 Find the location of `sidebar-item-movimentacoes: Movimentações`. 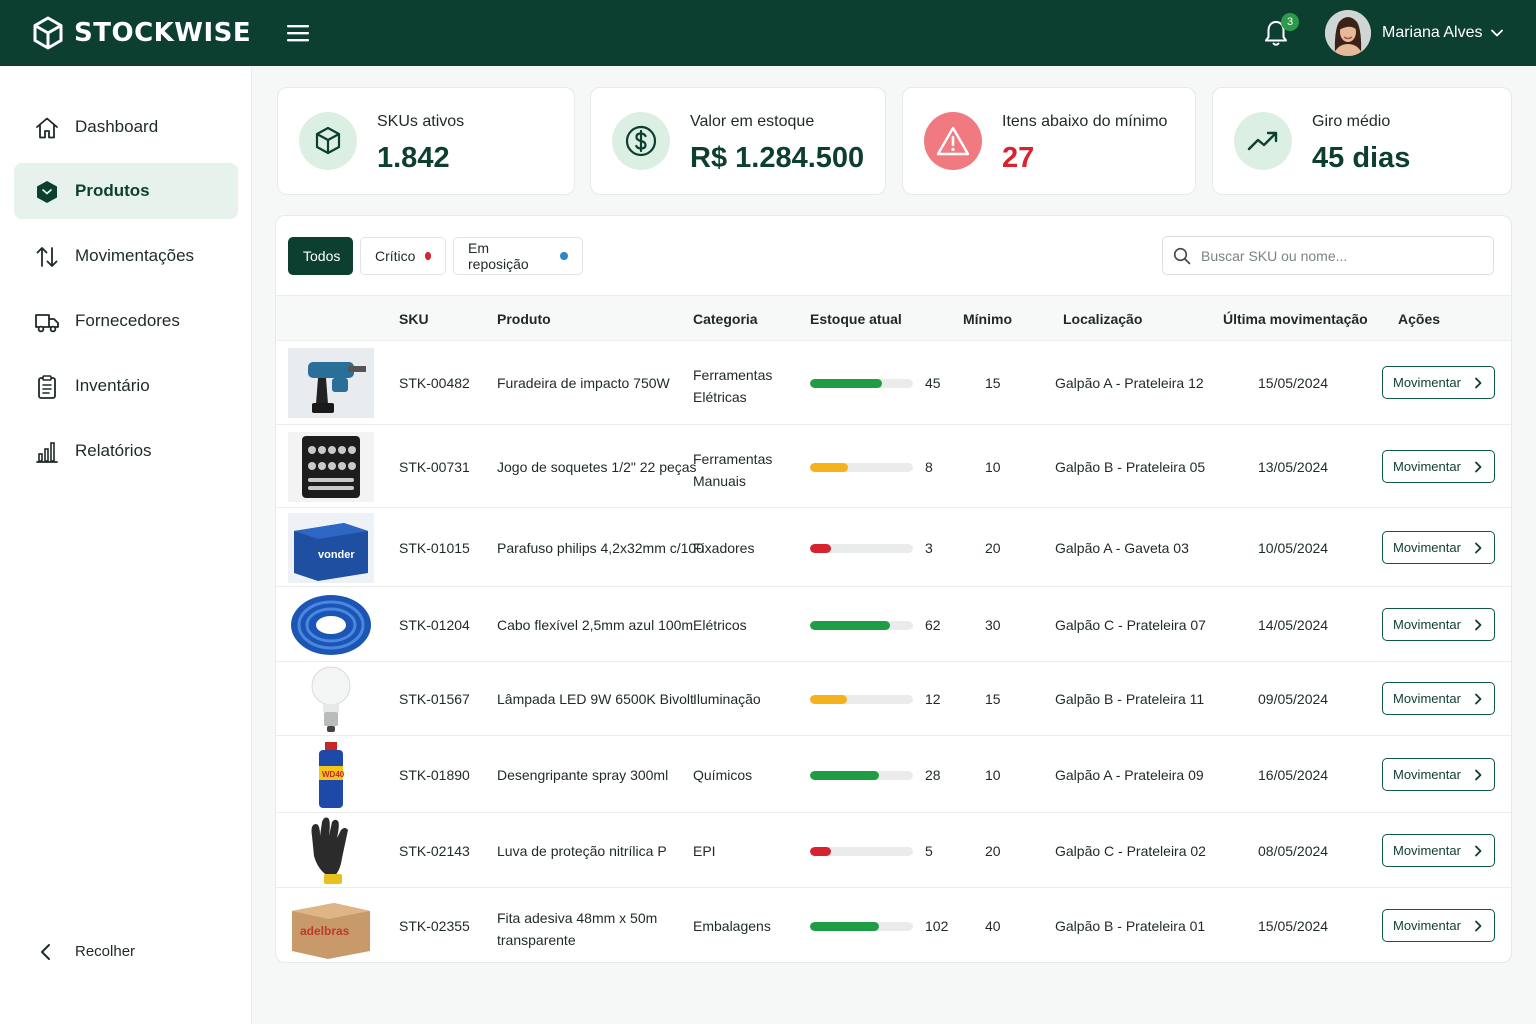

sidebar-item-movimentacoes: Movimentações is located at coordinates (126, 256).